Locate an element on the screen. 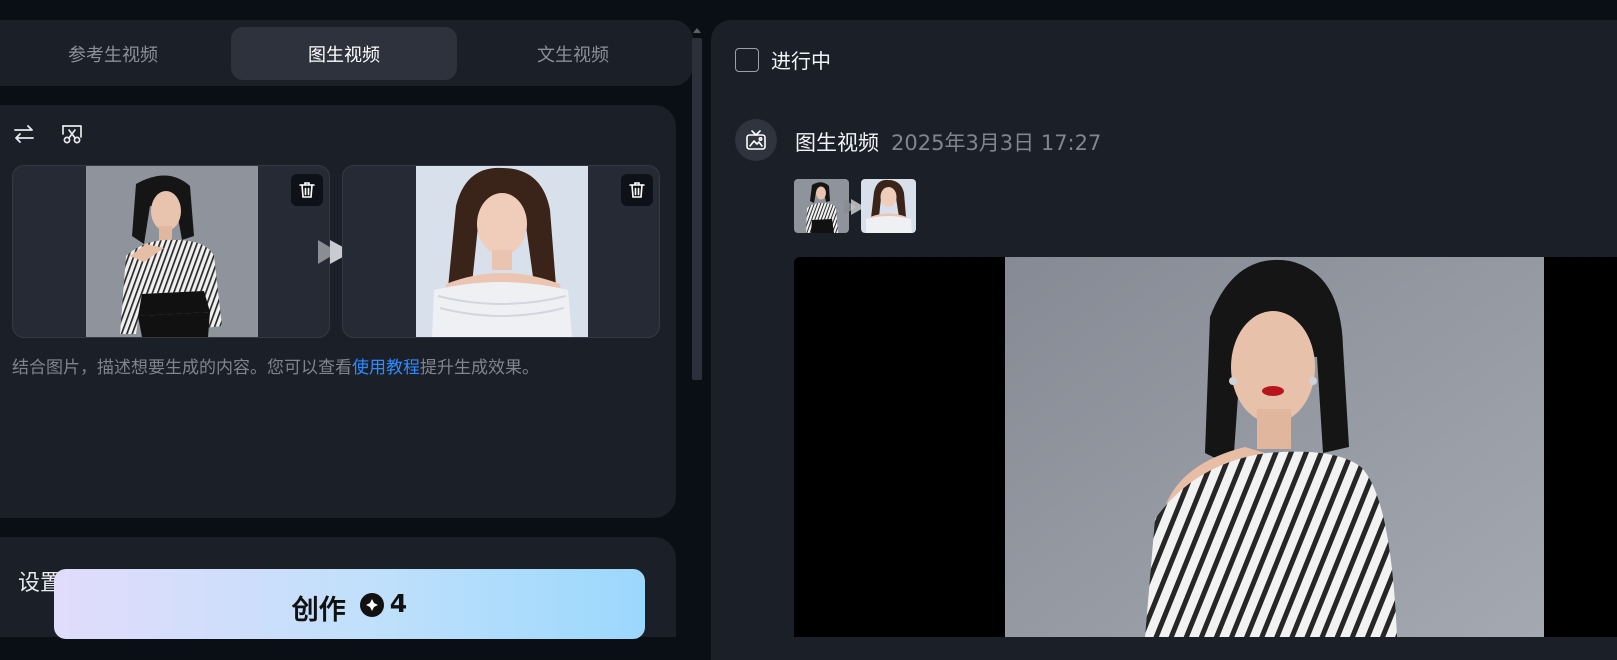 This screenshot has height=660, width=1617. create-cost: 4 is located at coordinates (398, 603).